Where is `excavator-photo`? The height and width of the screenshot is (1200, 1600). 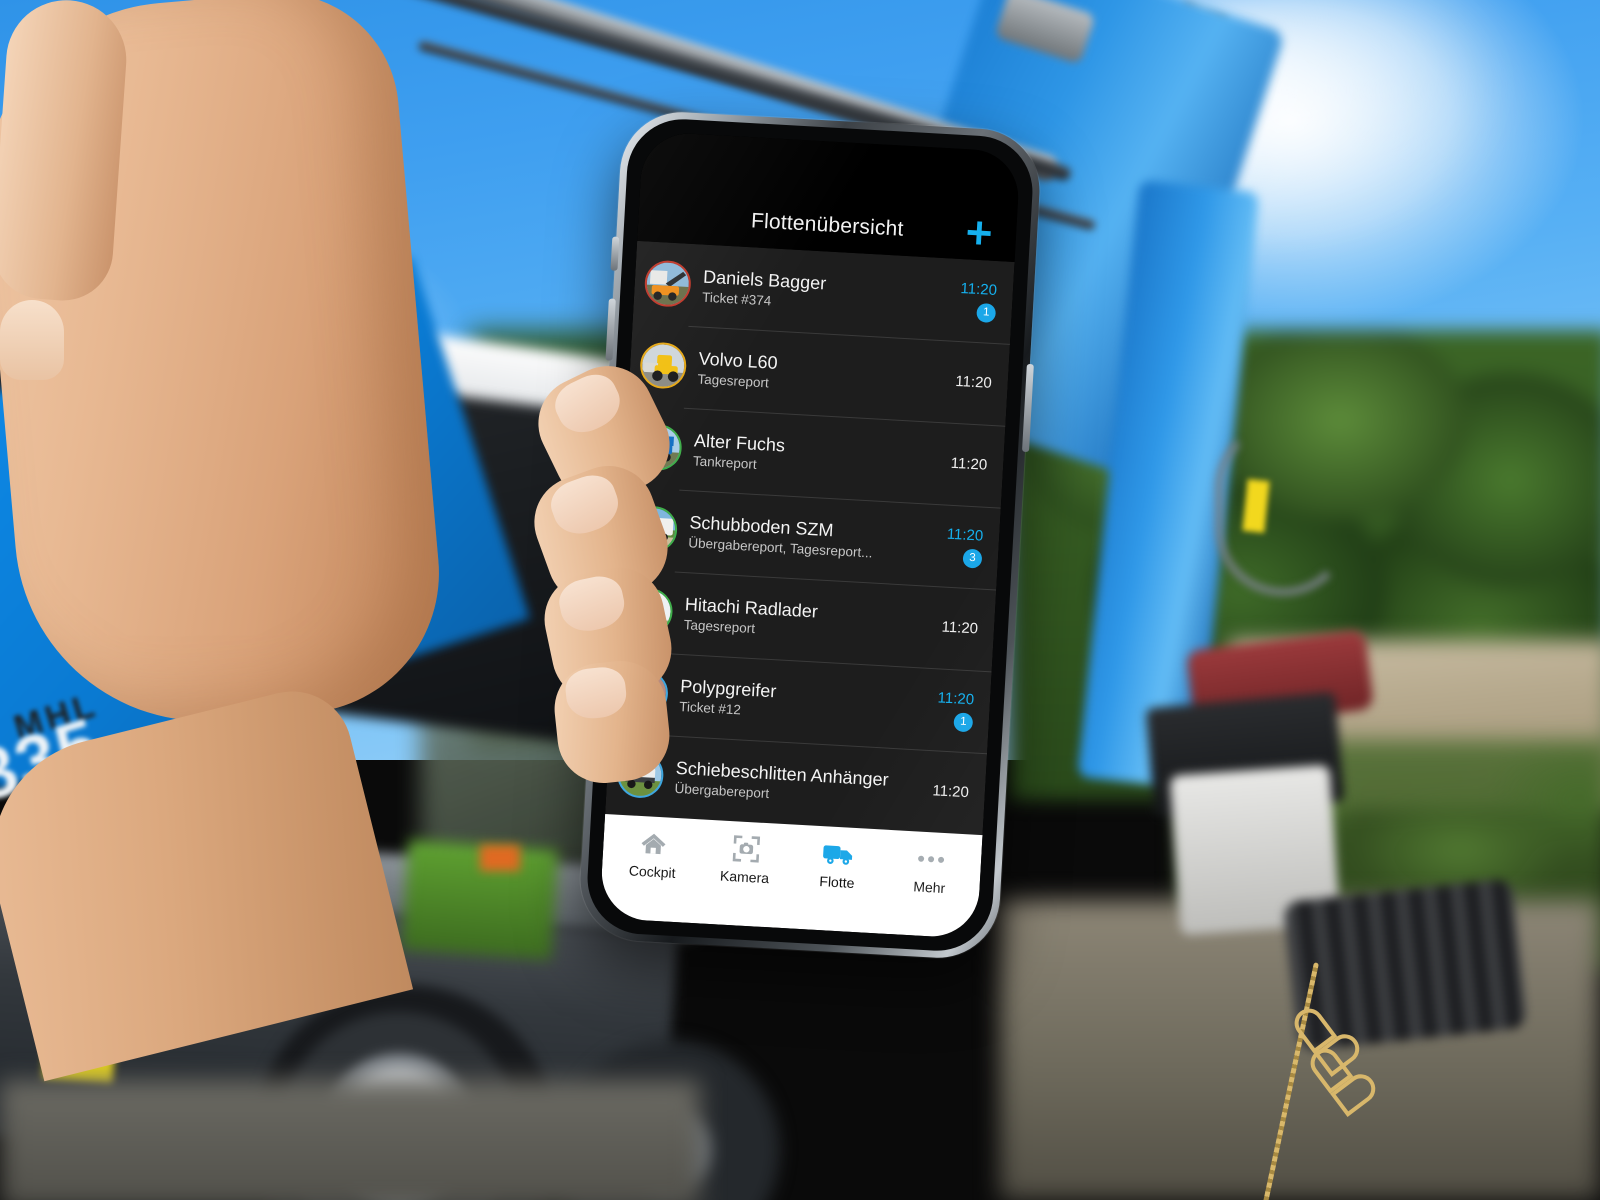
excavator-photo is located at coordinates (667, 283).